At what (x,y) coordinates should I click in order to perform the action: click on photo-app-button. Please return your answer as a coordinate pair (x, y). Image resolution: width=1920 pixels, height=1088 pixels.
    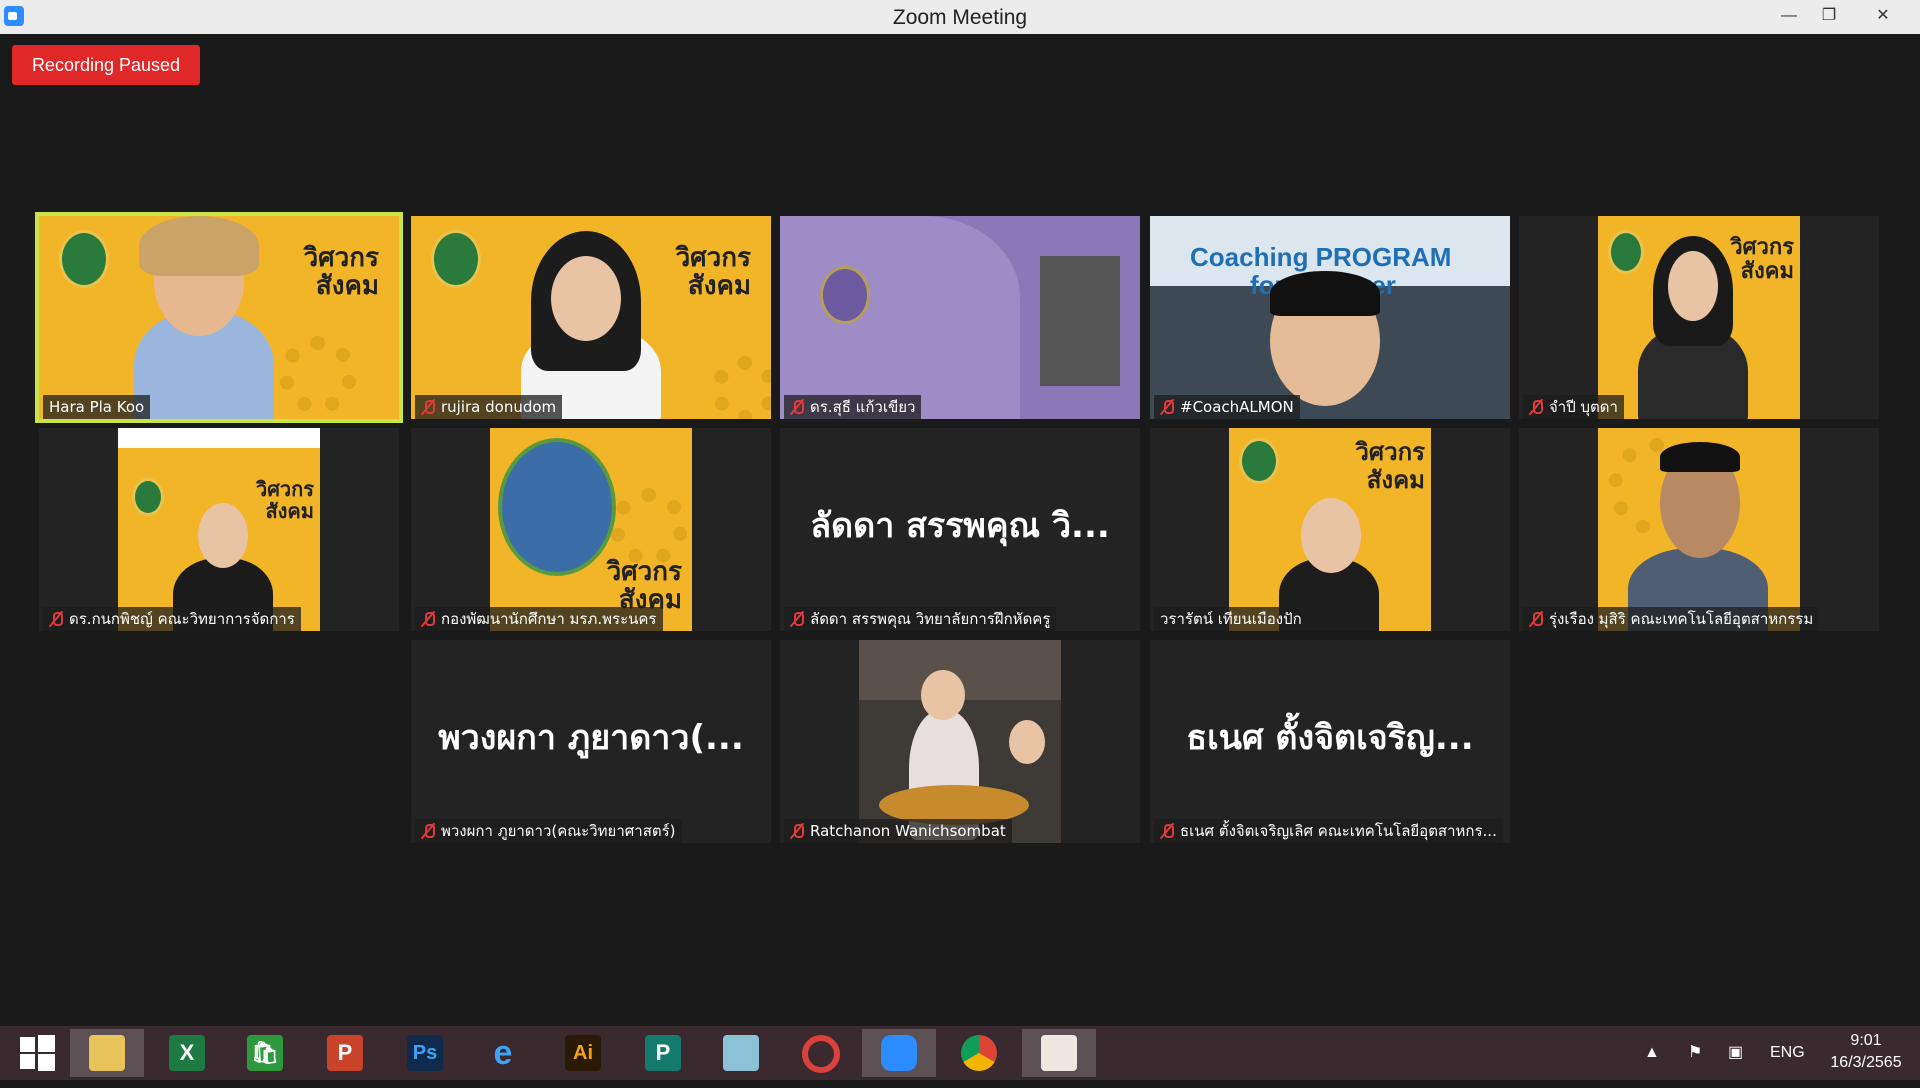
    Looking at the image, I should click on (1059, 1053).